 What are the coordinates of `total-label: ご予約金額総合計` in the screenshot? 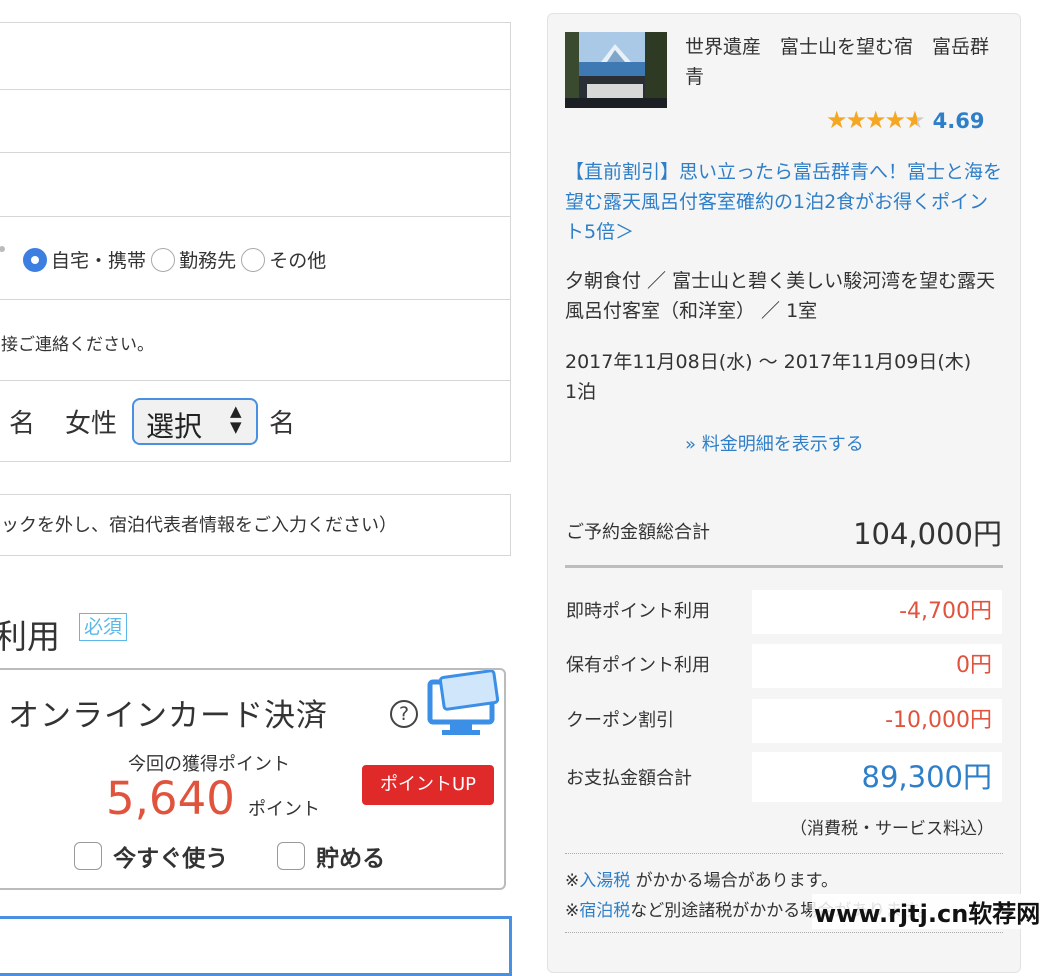 It's located at (638, 532).